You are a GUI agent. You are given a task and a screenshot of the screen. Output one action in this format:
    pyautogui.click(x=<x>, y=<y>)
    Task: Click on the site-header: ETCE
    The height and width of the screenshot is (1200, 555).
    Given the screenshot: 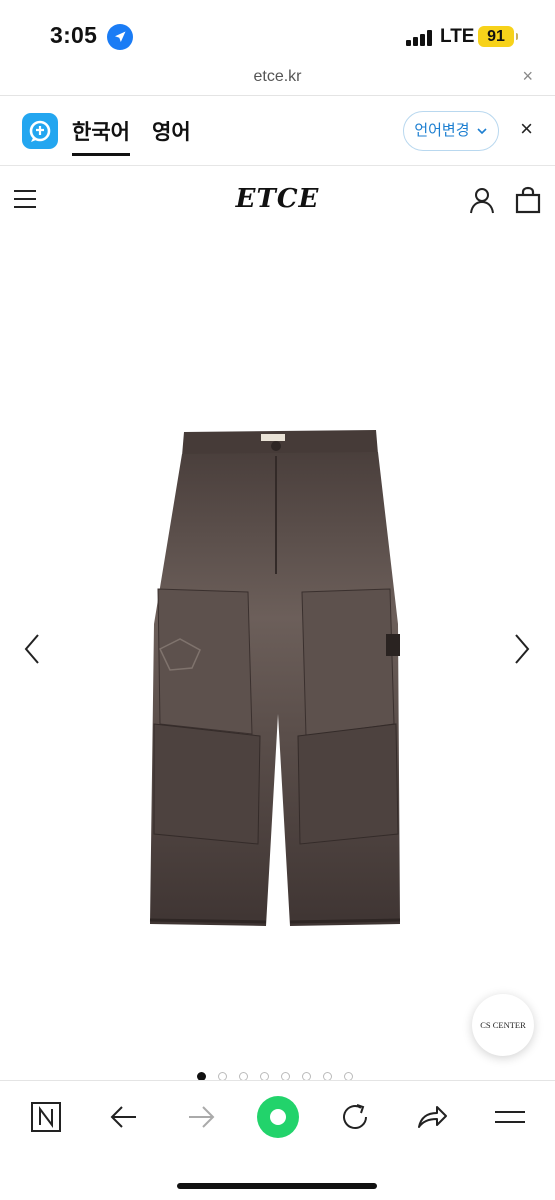 What is the action you would take?
    pyautogui.click(x=277, y=200)
    